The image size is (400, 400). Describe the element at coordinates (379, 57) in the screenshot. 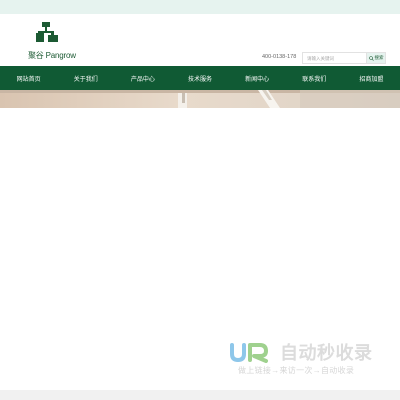

I see `search-button-label: 搜索` at that location.